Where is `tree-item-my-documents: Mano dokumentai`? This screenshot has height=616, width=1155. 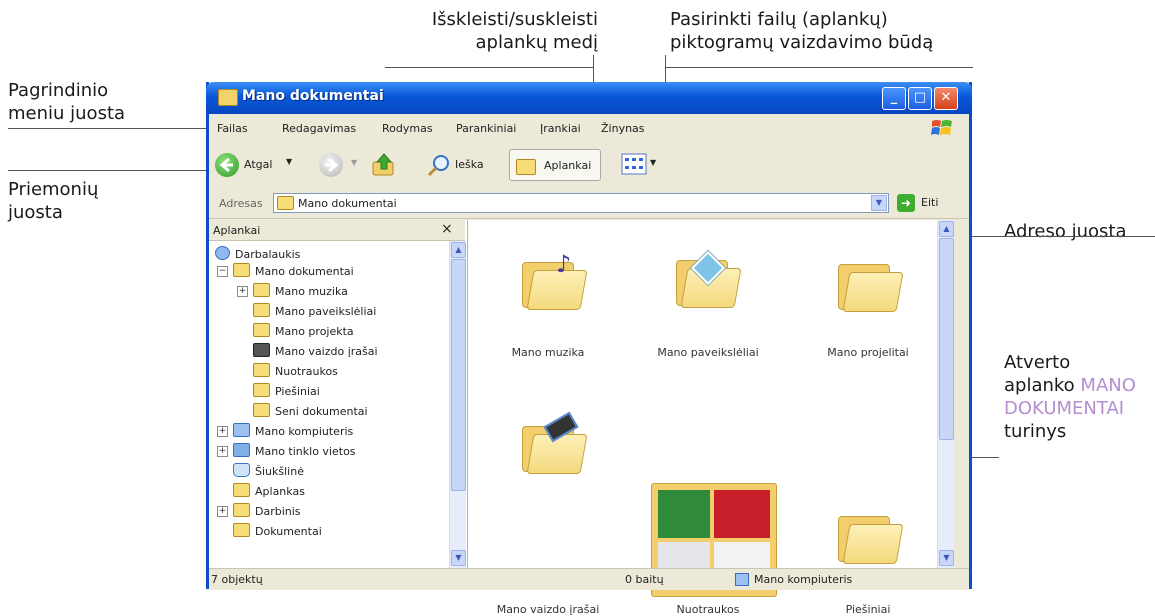
tree-item-my-documents: Mano dokumentai is located at coordinates (293, 272).